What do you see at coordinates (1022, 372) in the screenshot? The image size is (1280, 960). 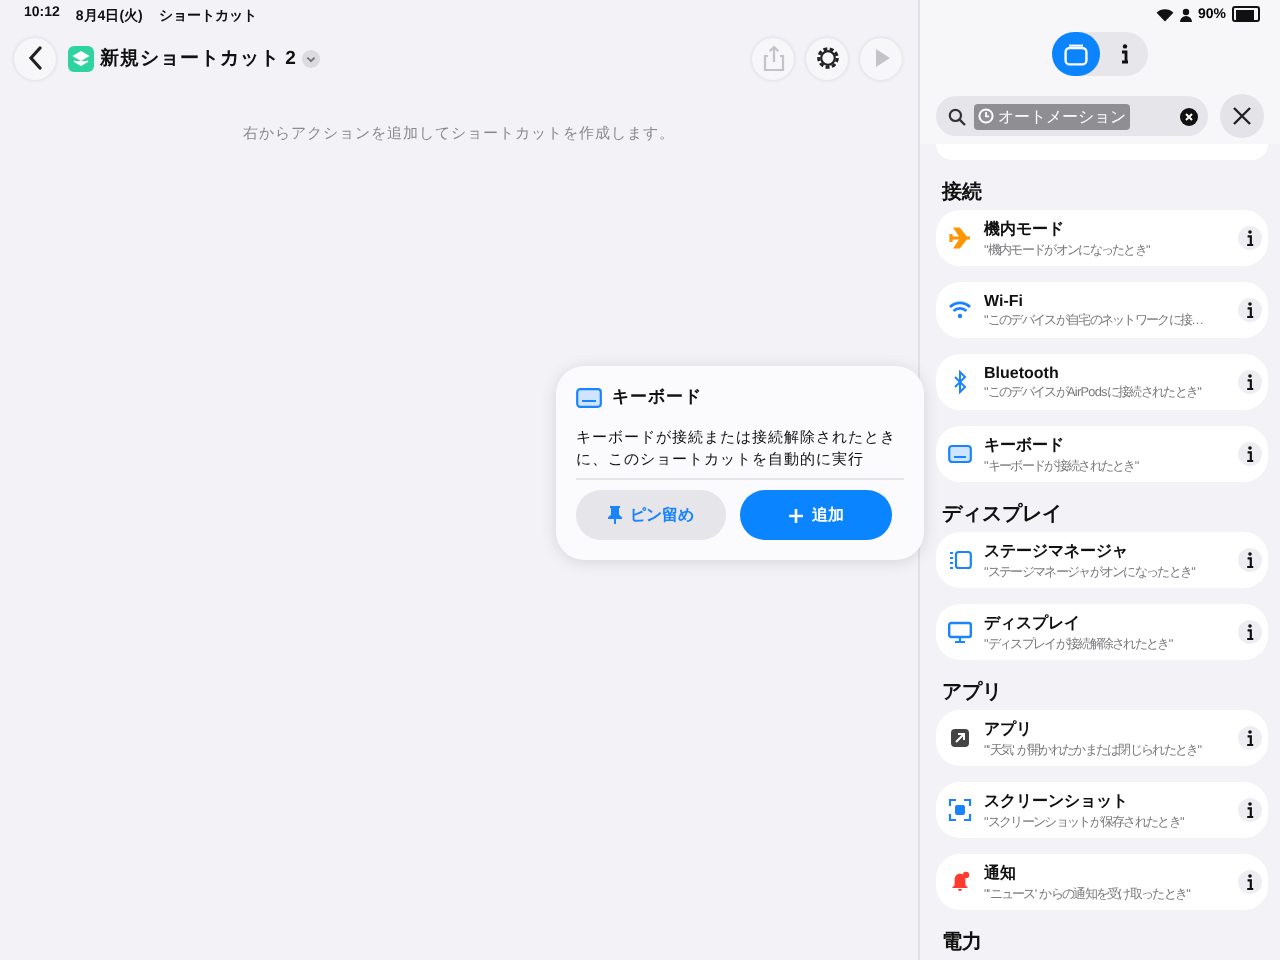 I see `trigger-title: Bluetooth` at bounding box center [1022, 372].